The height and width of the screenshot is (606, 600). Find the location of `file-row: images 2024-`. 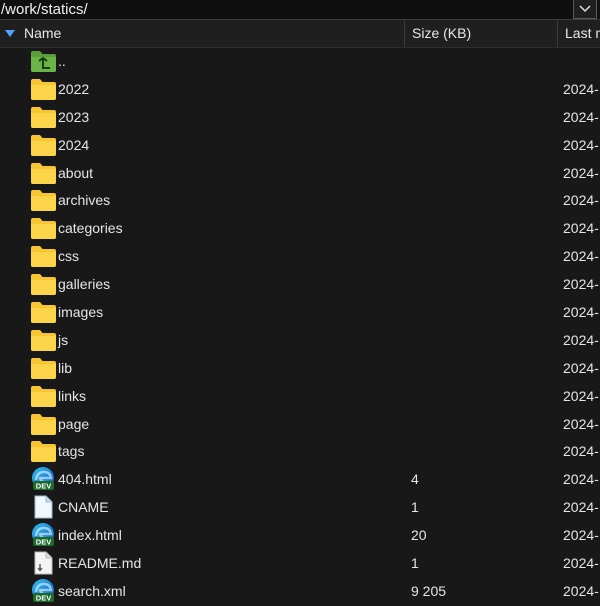

file-row: images 2024- is located at coordinates (300, 312).